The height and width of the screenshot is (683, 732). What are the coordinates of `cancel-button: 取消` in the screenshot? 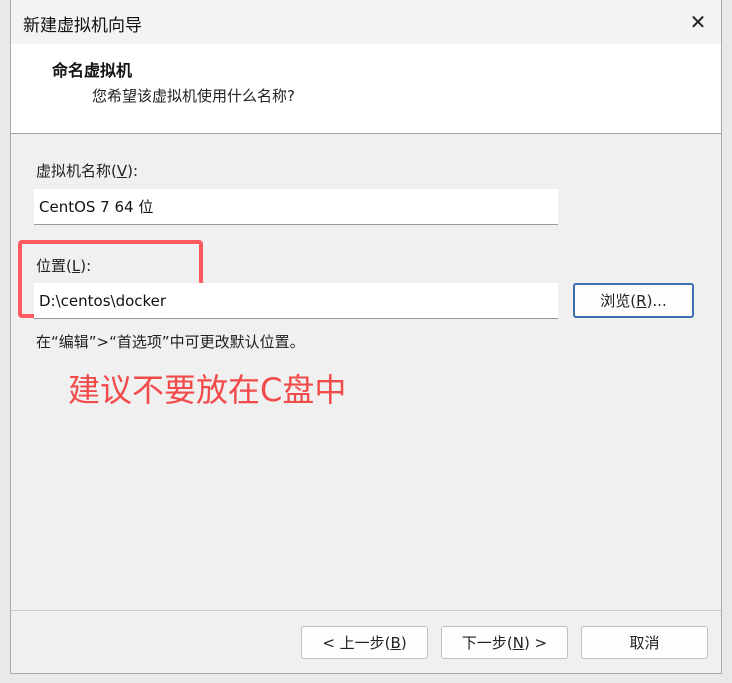 It's located at (644, 642).